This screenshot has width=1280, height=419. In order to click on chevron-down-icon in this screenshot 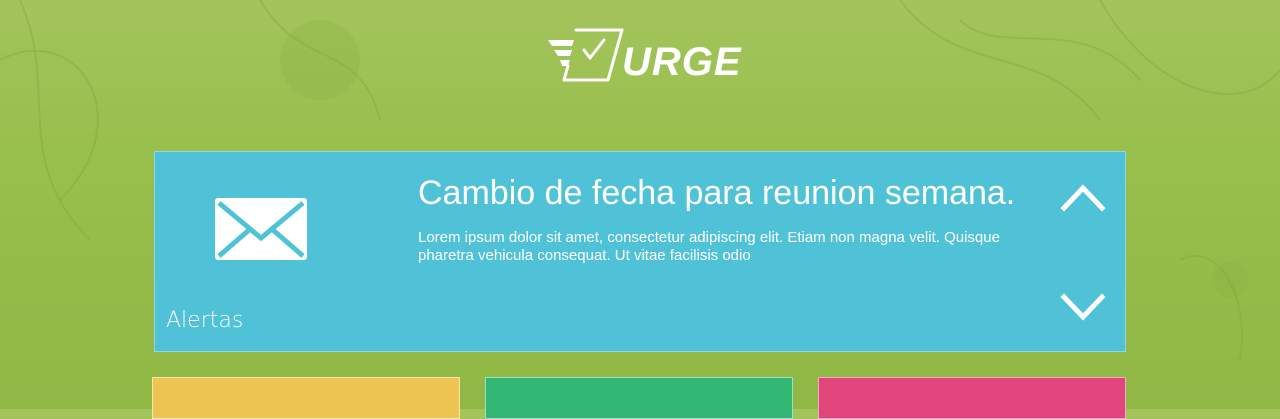, I will do `click(1083, 308)`.